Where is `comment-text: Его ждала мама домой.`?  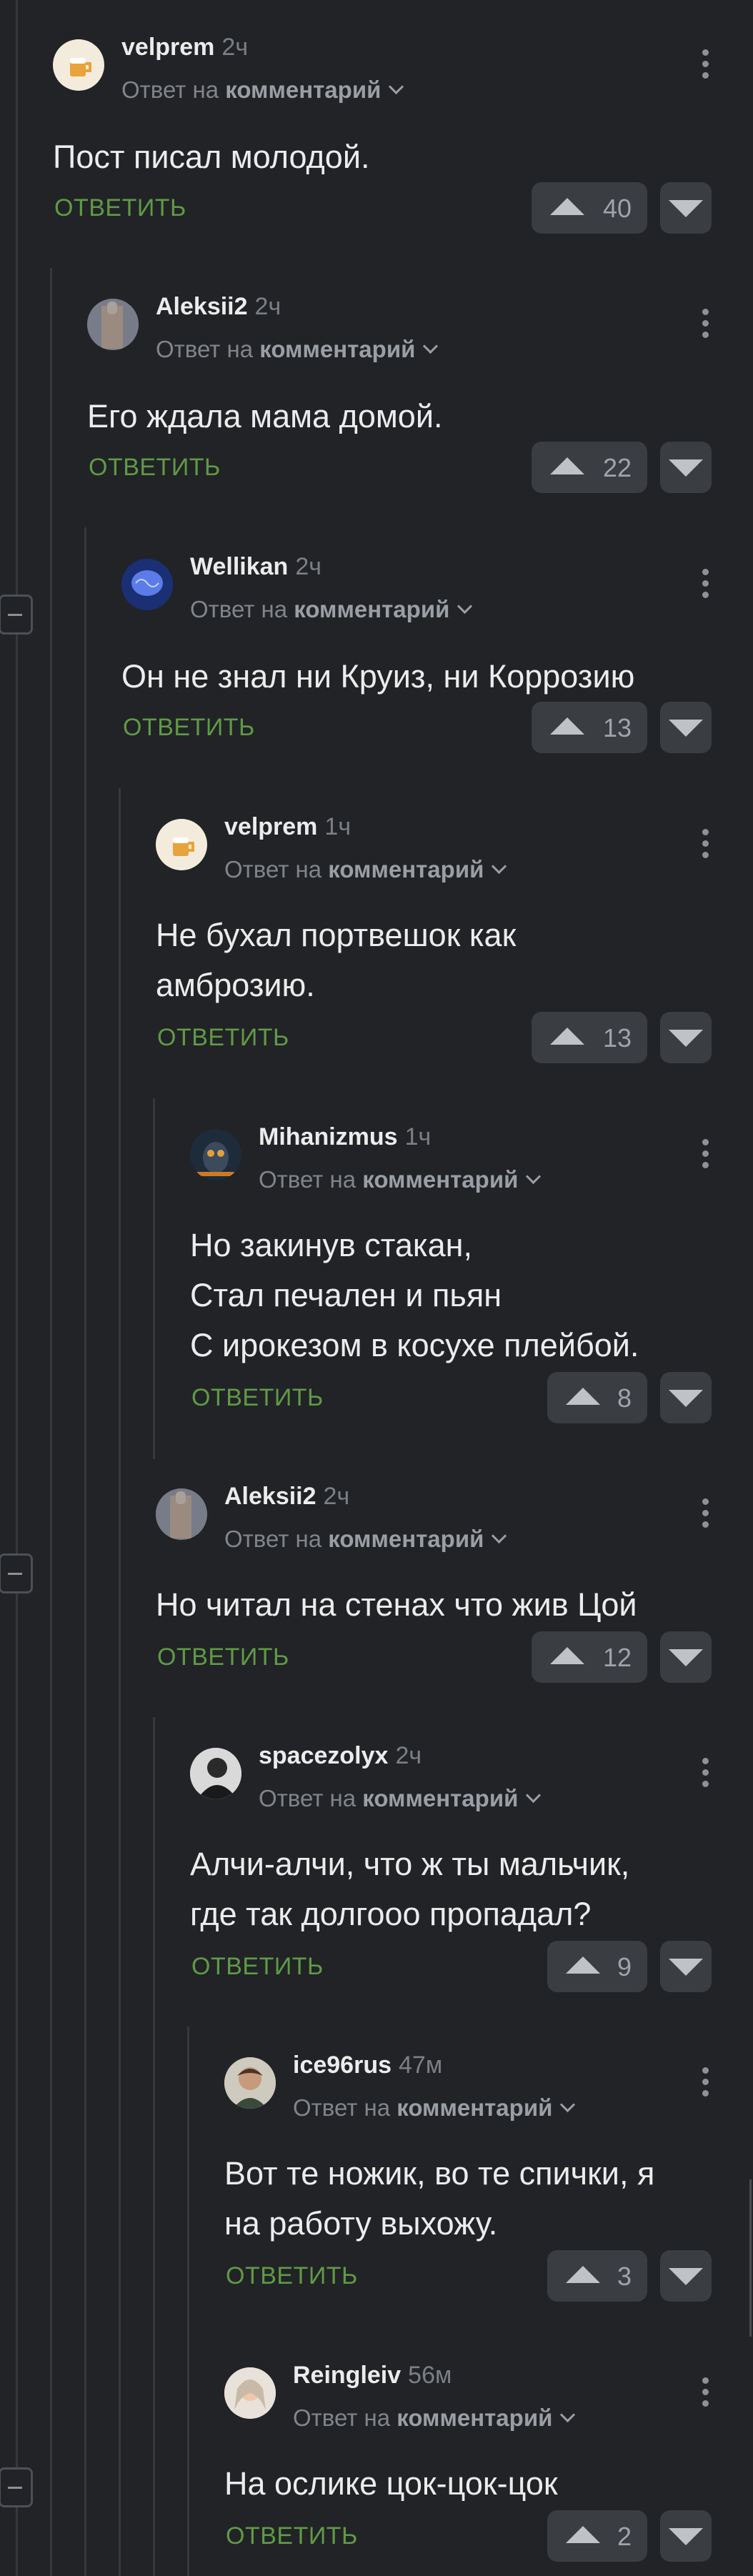 comment-text: Его ждала мама домой. is located at coordinates (265, 416).